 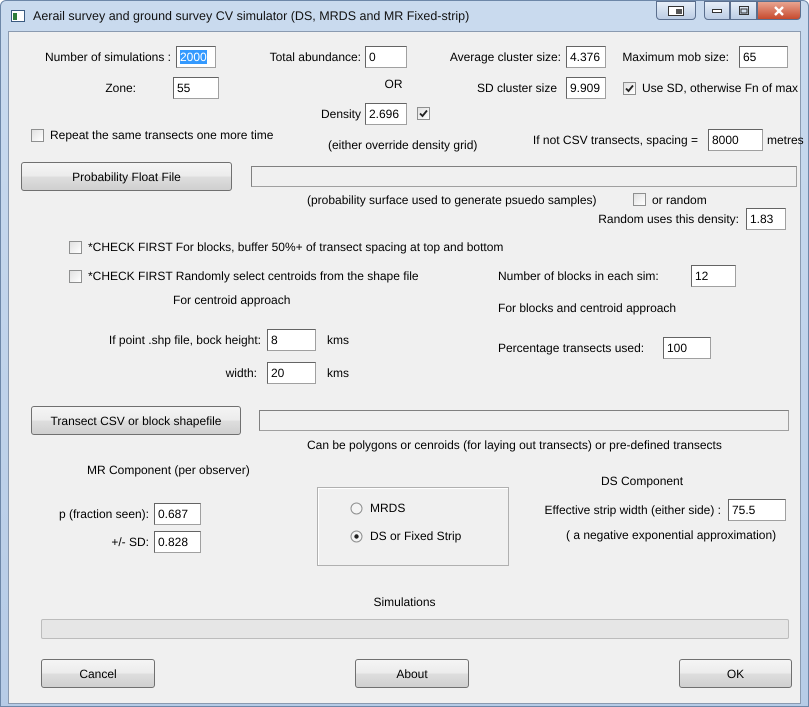 I want to click on window-button, so click(x=676, y=10).